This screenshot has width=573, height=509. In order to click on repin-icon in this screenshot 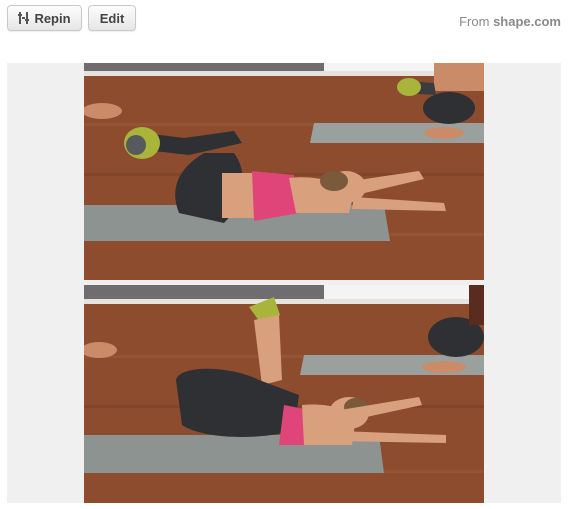, I will do `click(24, 18)`.